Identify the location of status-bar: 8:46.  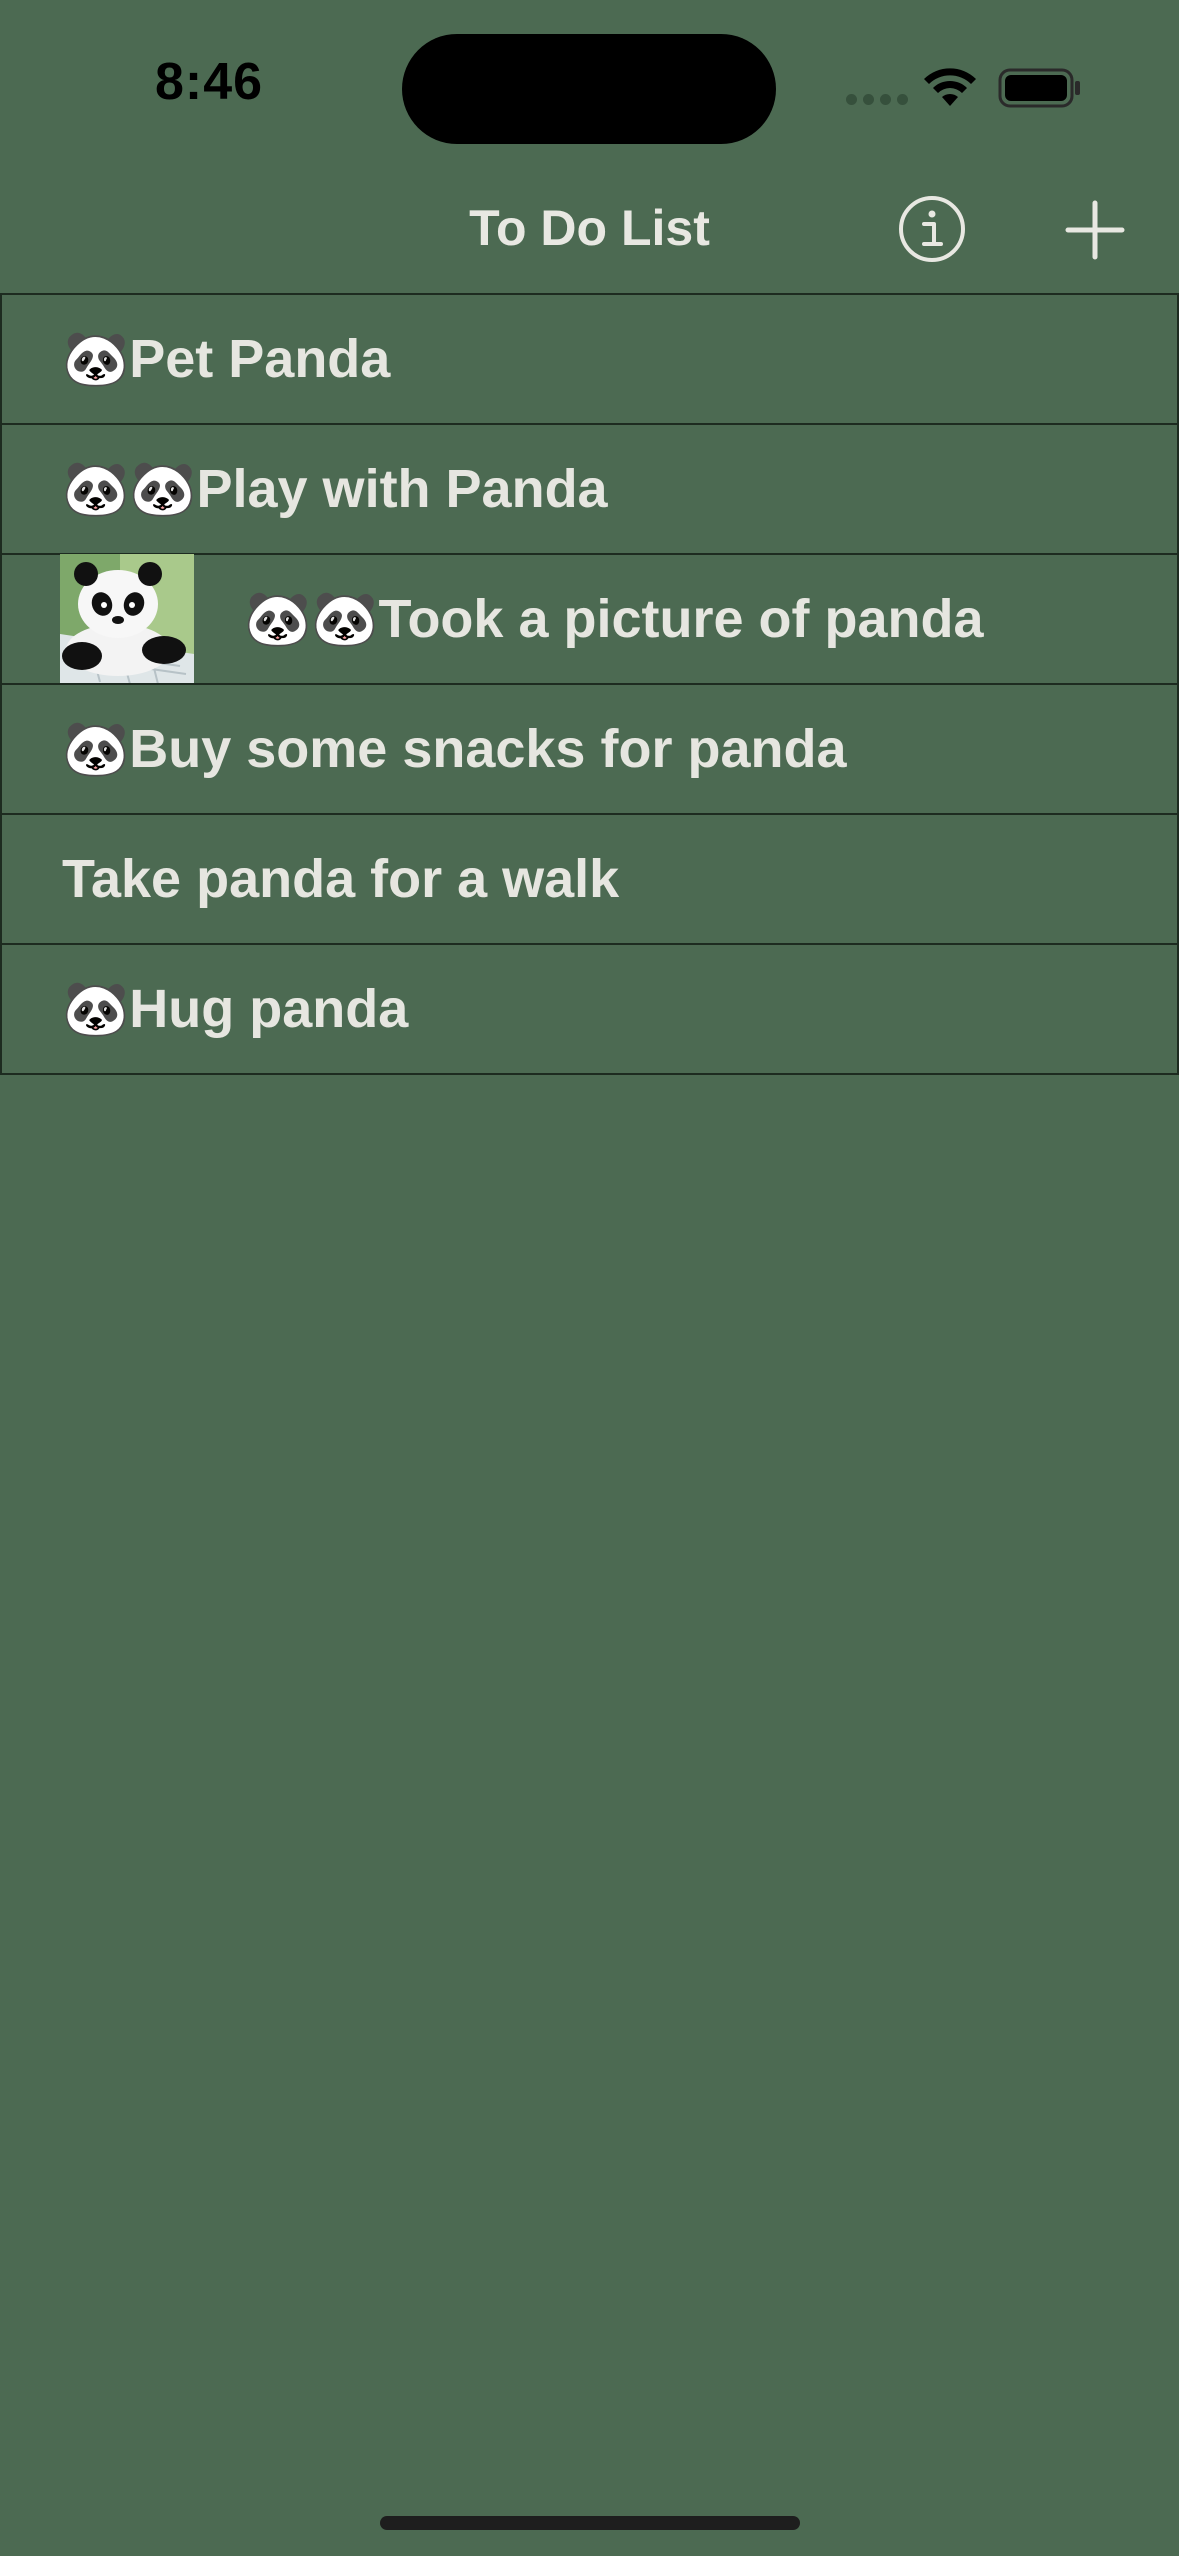
(589, 87).